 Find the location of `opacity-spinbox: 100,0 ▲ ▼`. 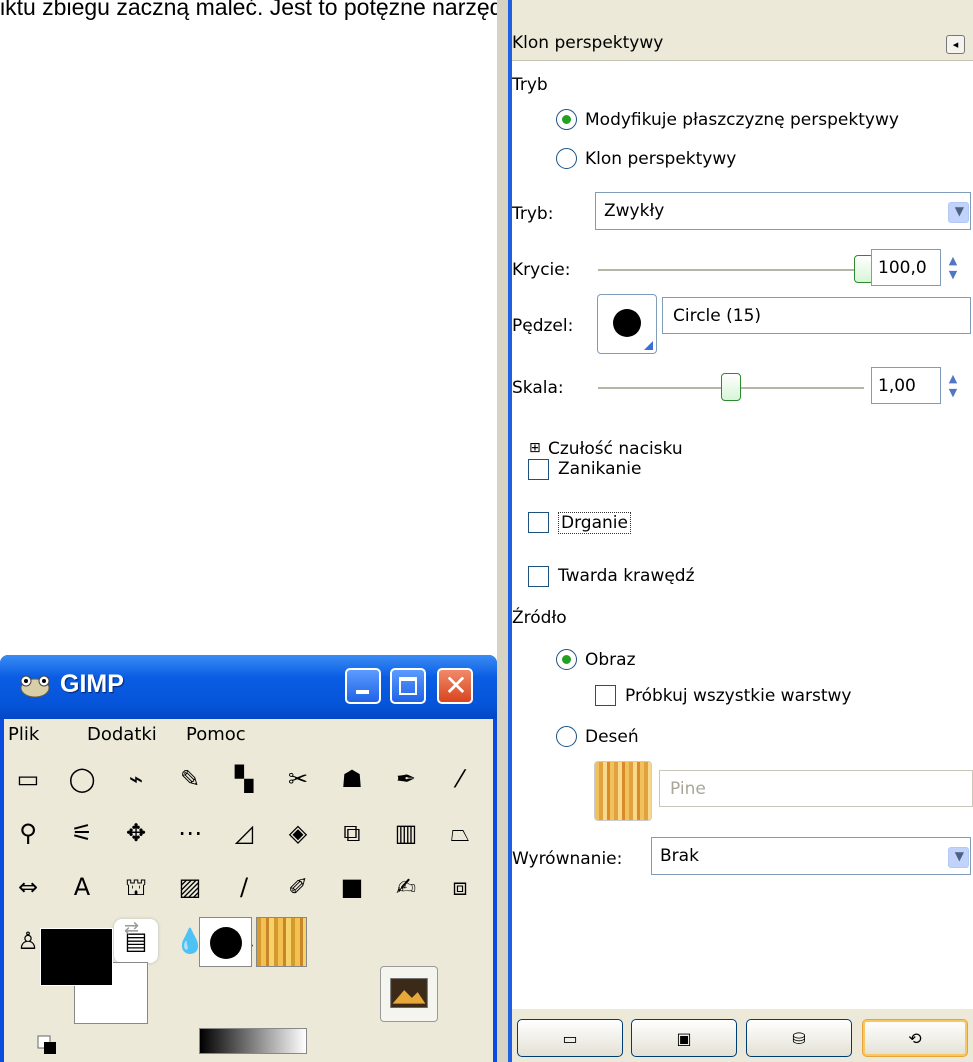

opacity-spinbox: 100,0 ▲ ▼ is located at coordinates (914, 267).